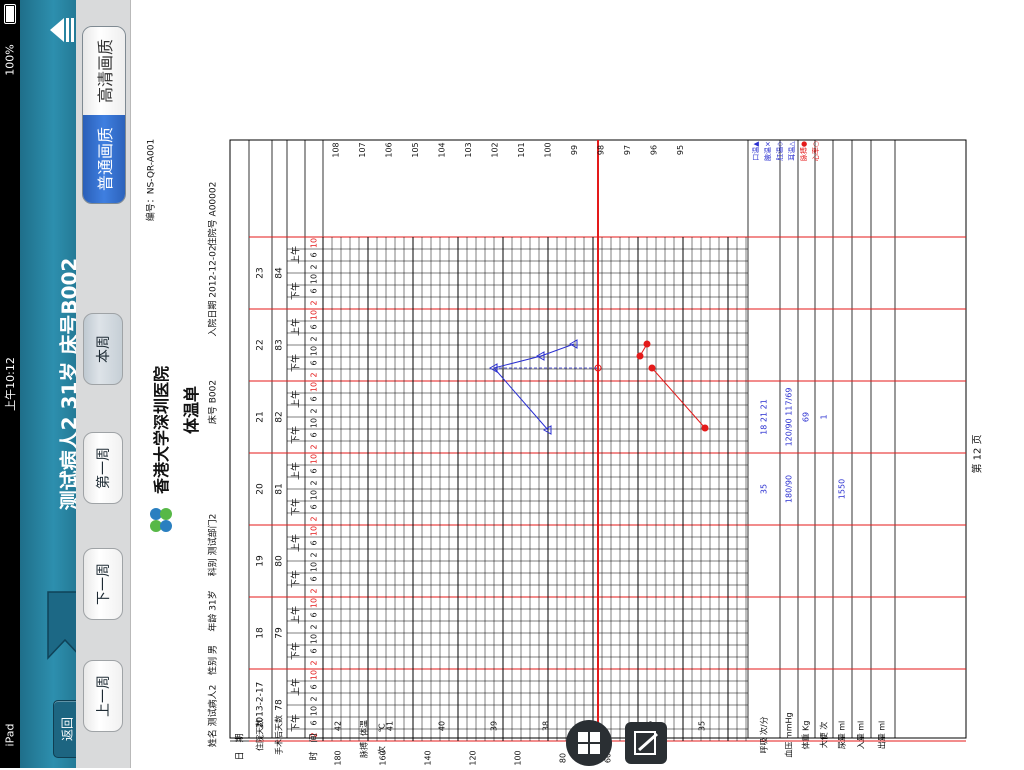 The width and height of the screenshot is (1024, 770). Describe the element at coordinates (338, 726) in the screenshot. I see `temp-tick: 42` at that location.